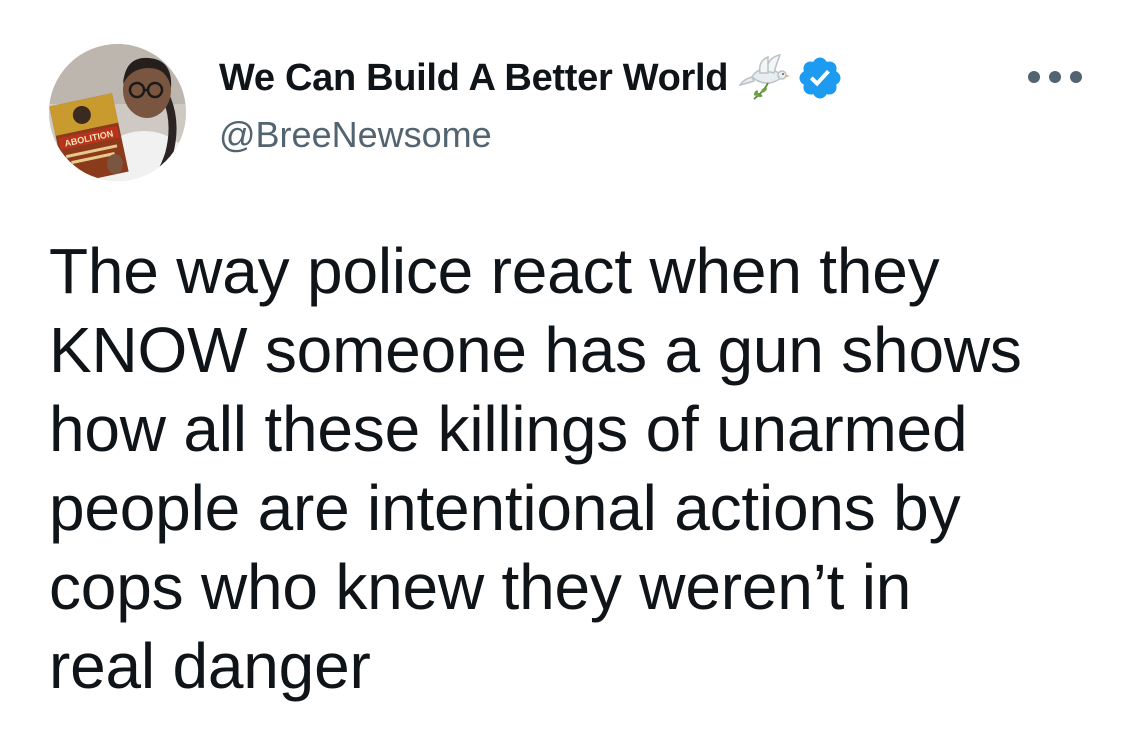  What do you see at coordinates (508, 429) in the screenshot?
I see `tweet-text-line: how all these killings of unarmed` at bounding box center [508, 429].